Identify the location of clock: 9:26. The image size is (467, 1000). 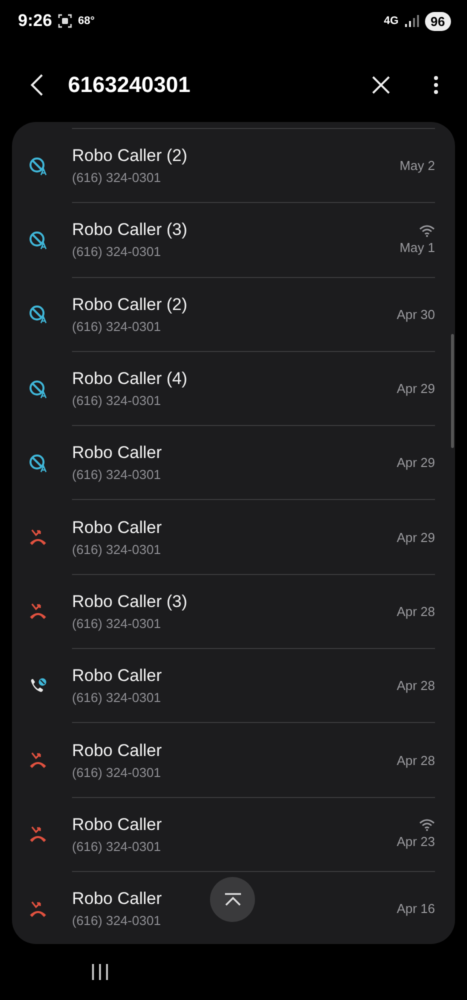
(35, 21).